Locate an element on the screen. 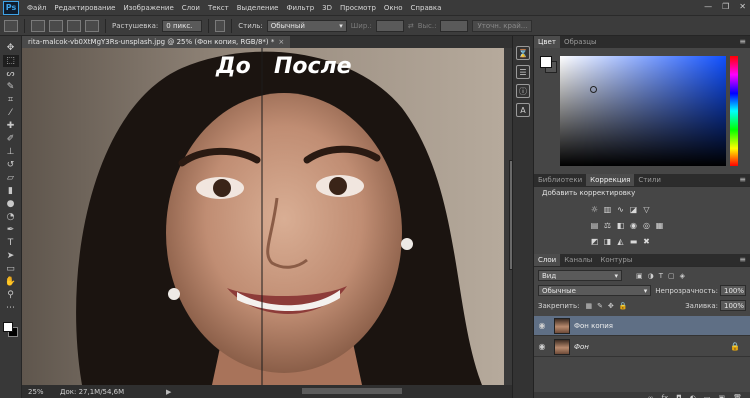 The width and height of the screenshot is (750, 398). menu-filter: Фильтр is located at coordinates (300, 8).